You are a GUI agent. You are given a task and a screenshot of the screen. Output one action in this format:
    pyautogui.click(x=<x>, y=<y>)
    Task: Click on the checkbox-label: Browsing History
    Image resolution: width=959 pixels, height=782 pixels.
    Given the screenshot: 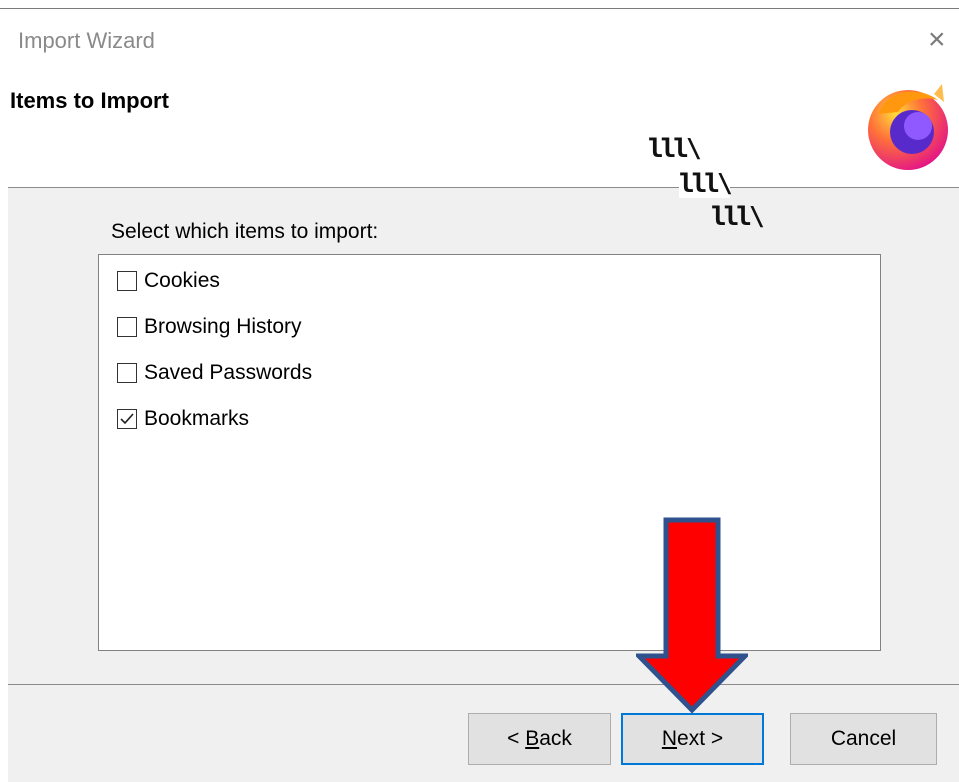 What is the action you would take?
    pyautogui.click(x=223, y=326)
    